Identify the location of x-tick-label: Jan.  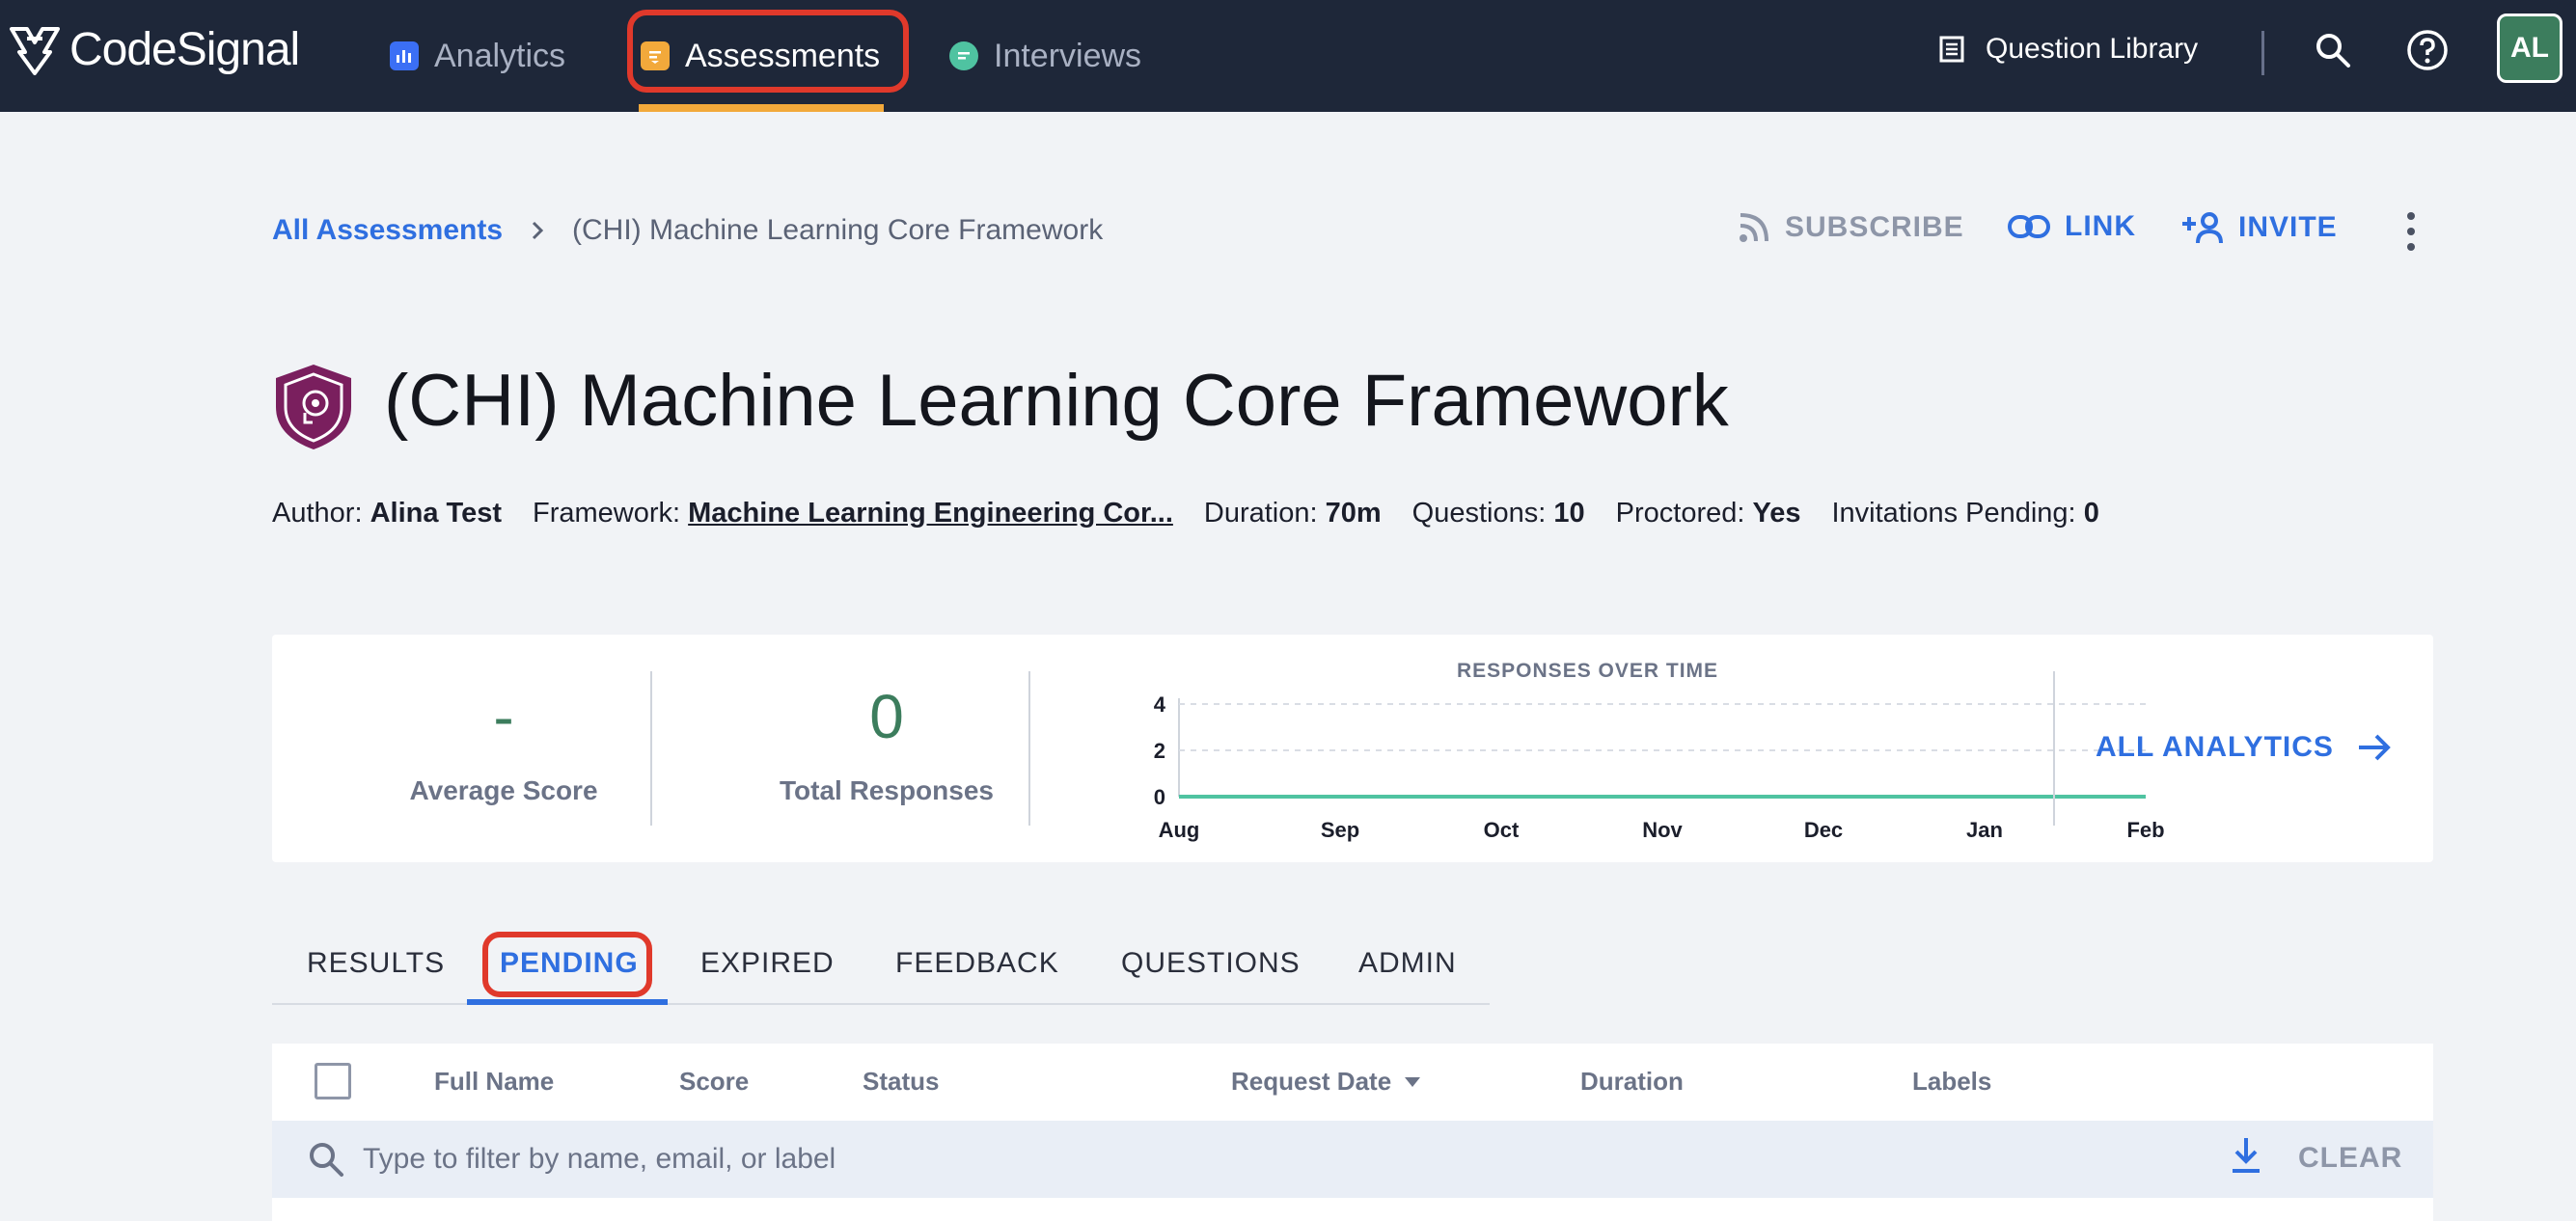
(1985, 830).